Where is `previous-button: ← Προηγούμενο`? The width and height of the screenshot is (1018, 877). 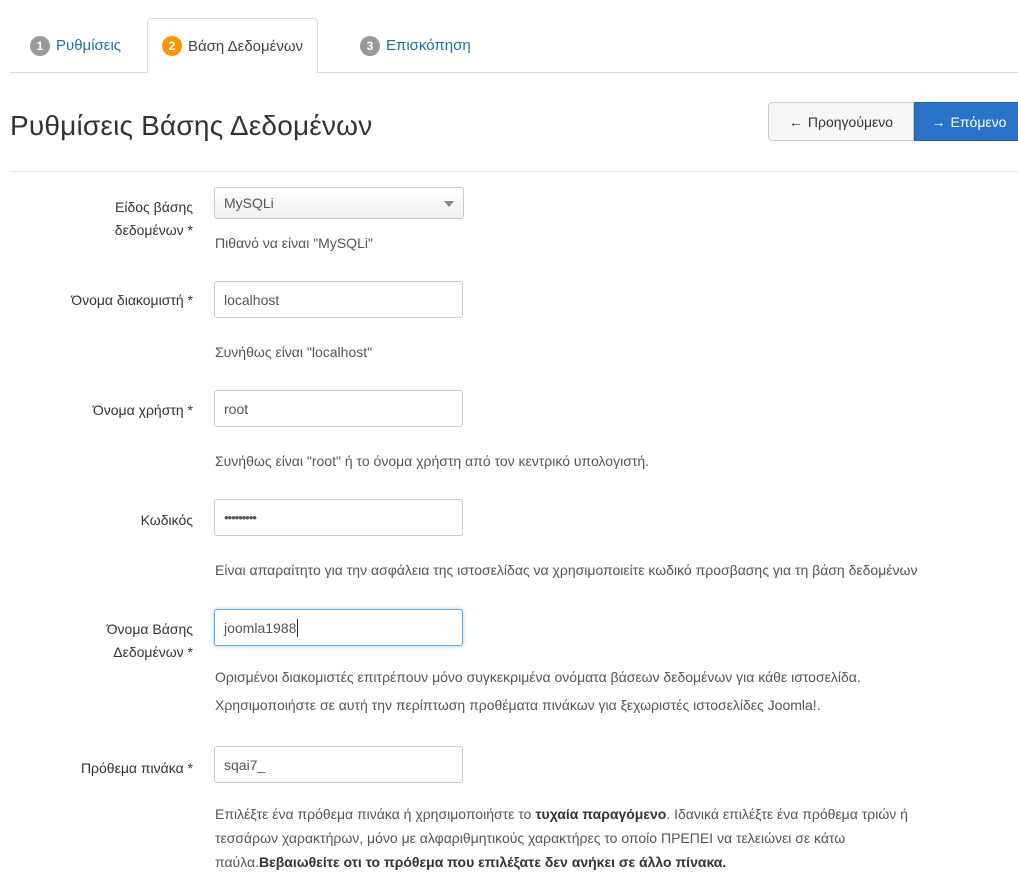 previous-button: ← Προηγούμενο is located at coordinates (841, 121).